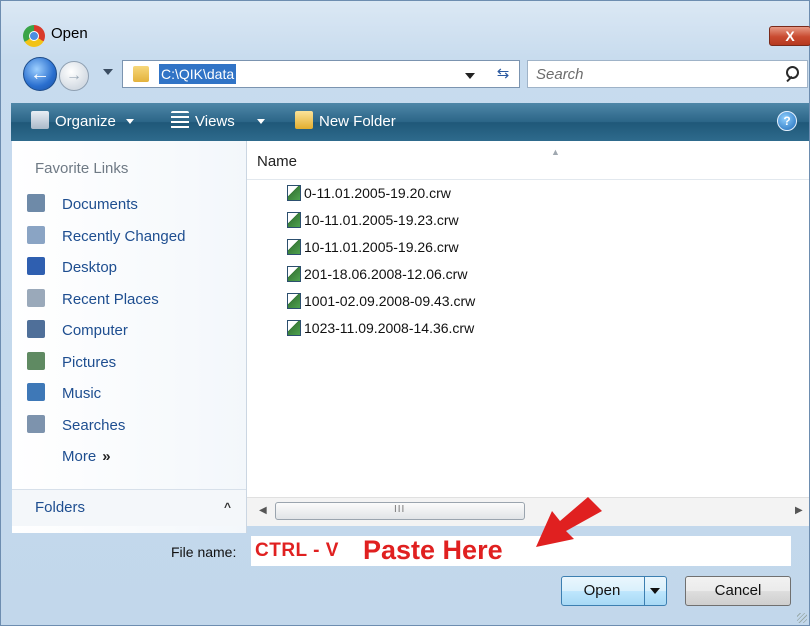 The image size is (810, 626). I want to click on sidebar-item-label: Documents, so click(100, 204).